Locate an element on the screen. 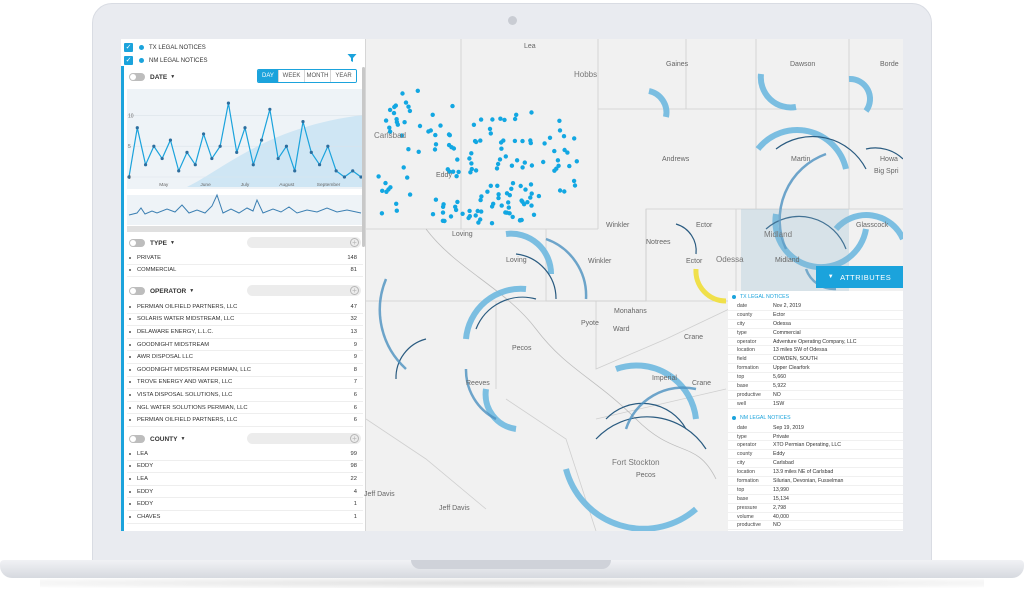 Image resolution: width=1024 pixels, height=591 pixels. list-item: DELAWARE ENERGY, L.L.C. 13 is located at coordinates (245, 332).